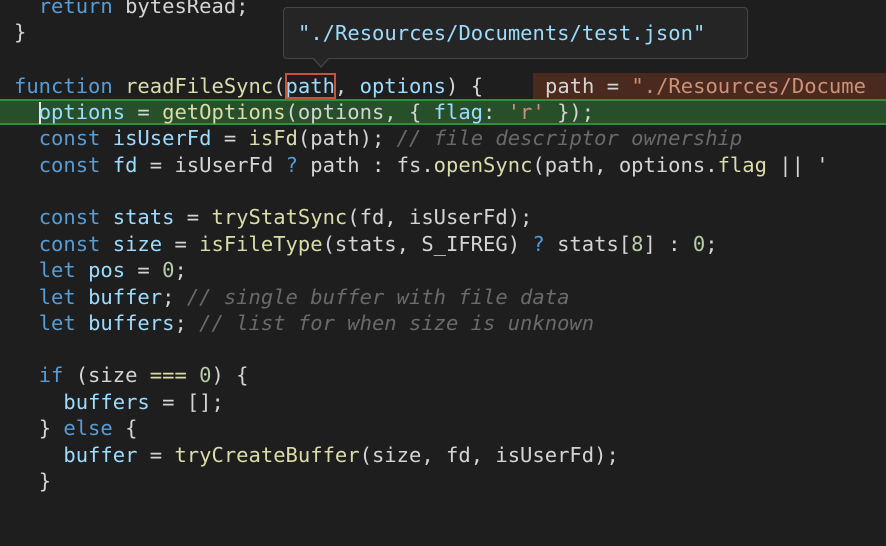  What do you see at coordinates (51, 375) in the screenshot?
I see `keyword: if` at bounding box center [51, 375].